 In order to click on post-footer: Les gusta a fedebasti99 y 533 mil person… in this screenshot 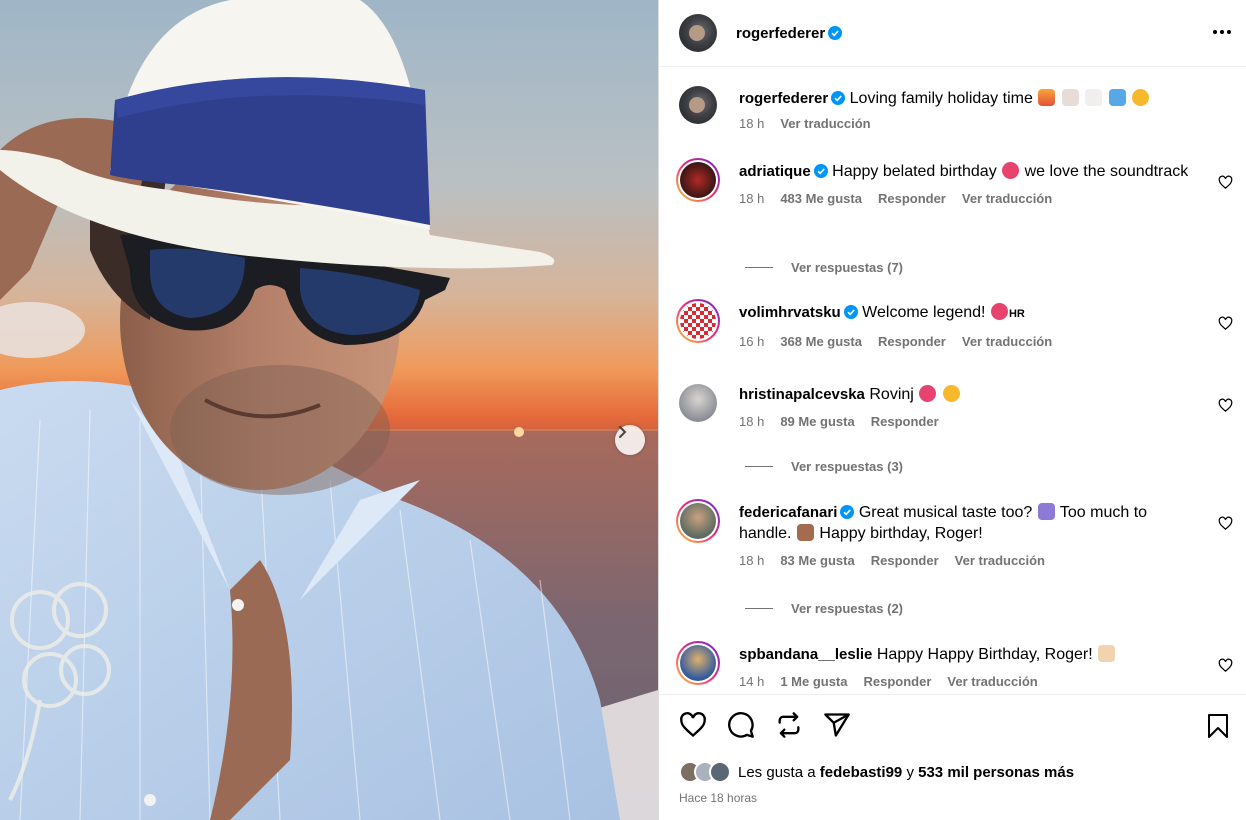, I will do `click(952, 757)`.